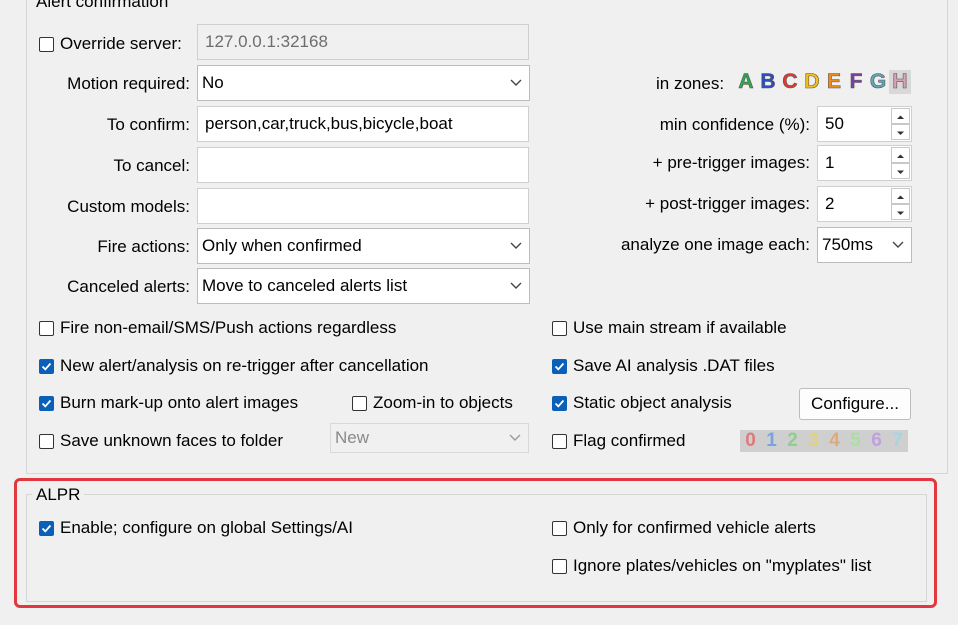 The image size is (958, 625). What do you see at coordinates (856, 82) in the screenshot?
I see `zone-f-toggle: F` at bounding box center [856, 82].